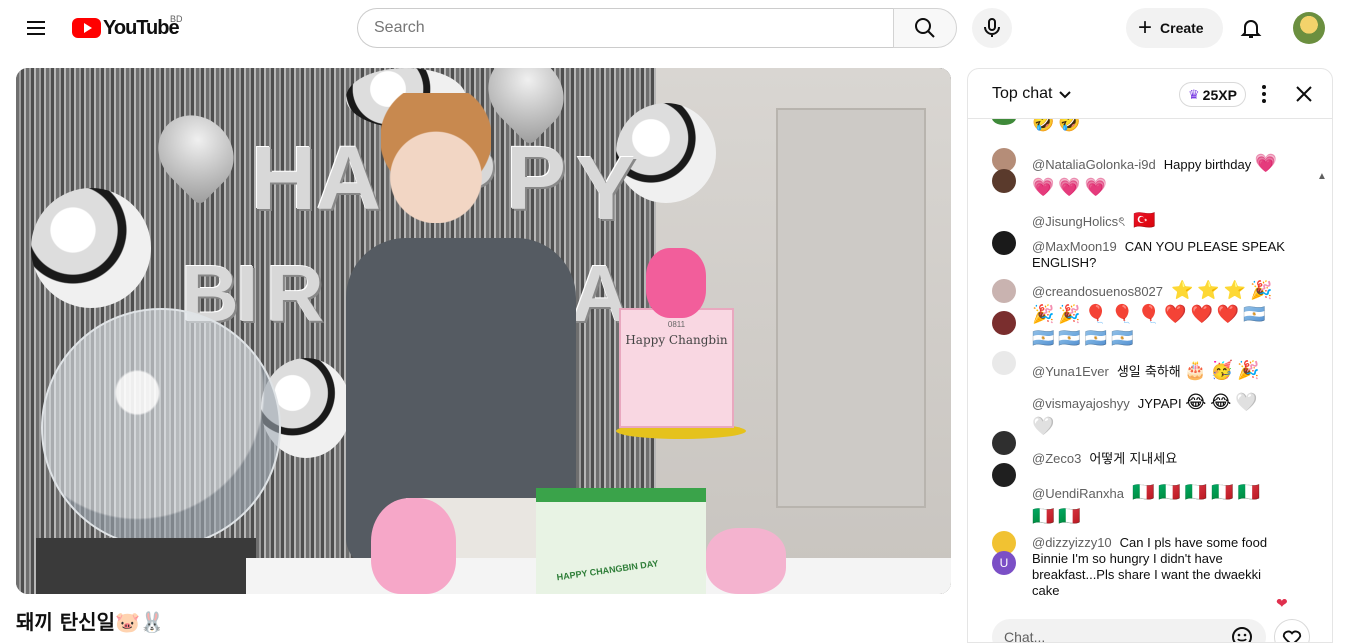  Describe the element at coordinates (1161, 255) in the screenshot. I see `message-body: @MaxMoon19 CAN YOU PLEASE SPEAK ENGLISH?` at that location.